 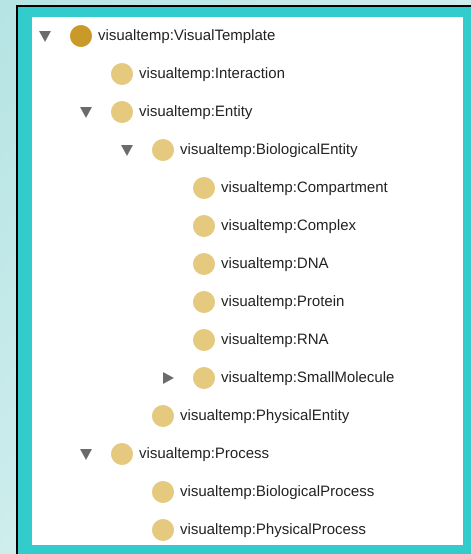 What do you see at coordinates (265, 416) in the screenshot?
I see `tree-item-label: visualtemp:PhysicalEntity` at bounding box center [265, 416].